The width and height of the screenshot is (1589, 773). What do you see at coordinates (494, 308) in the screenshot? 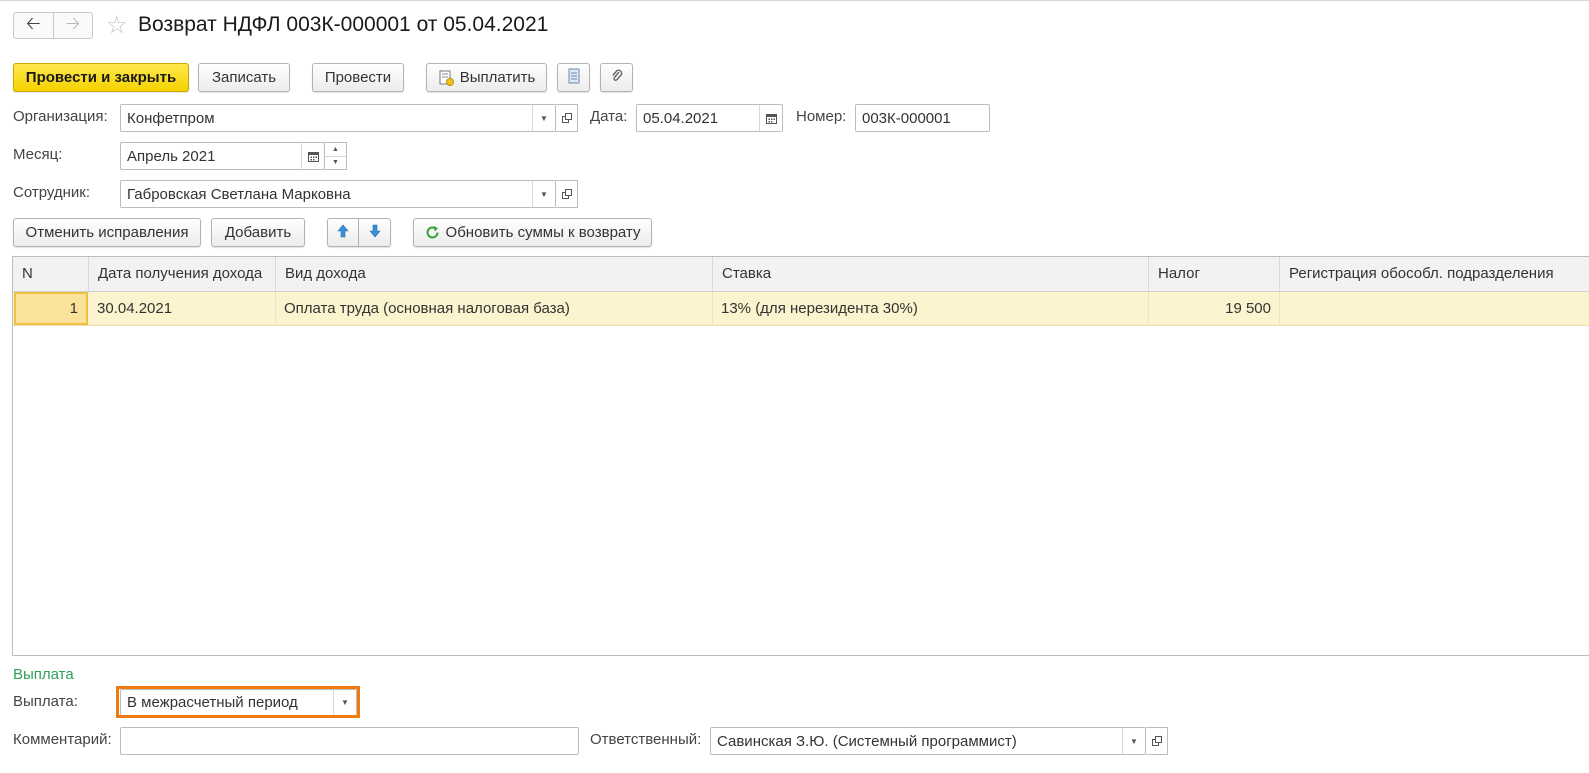
I see `cell-income-type: Оплата труда (основная налоговая база)` at bounding box center [494, 308].